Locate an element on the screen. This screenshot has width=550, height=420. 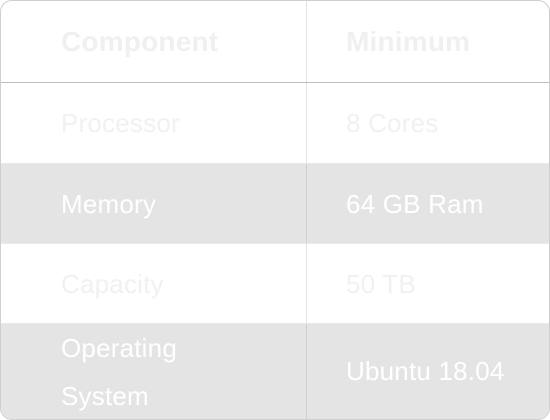
minimum-cell: Ubuntu 18.04 is located at coordinates (425, 371).